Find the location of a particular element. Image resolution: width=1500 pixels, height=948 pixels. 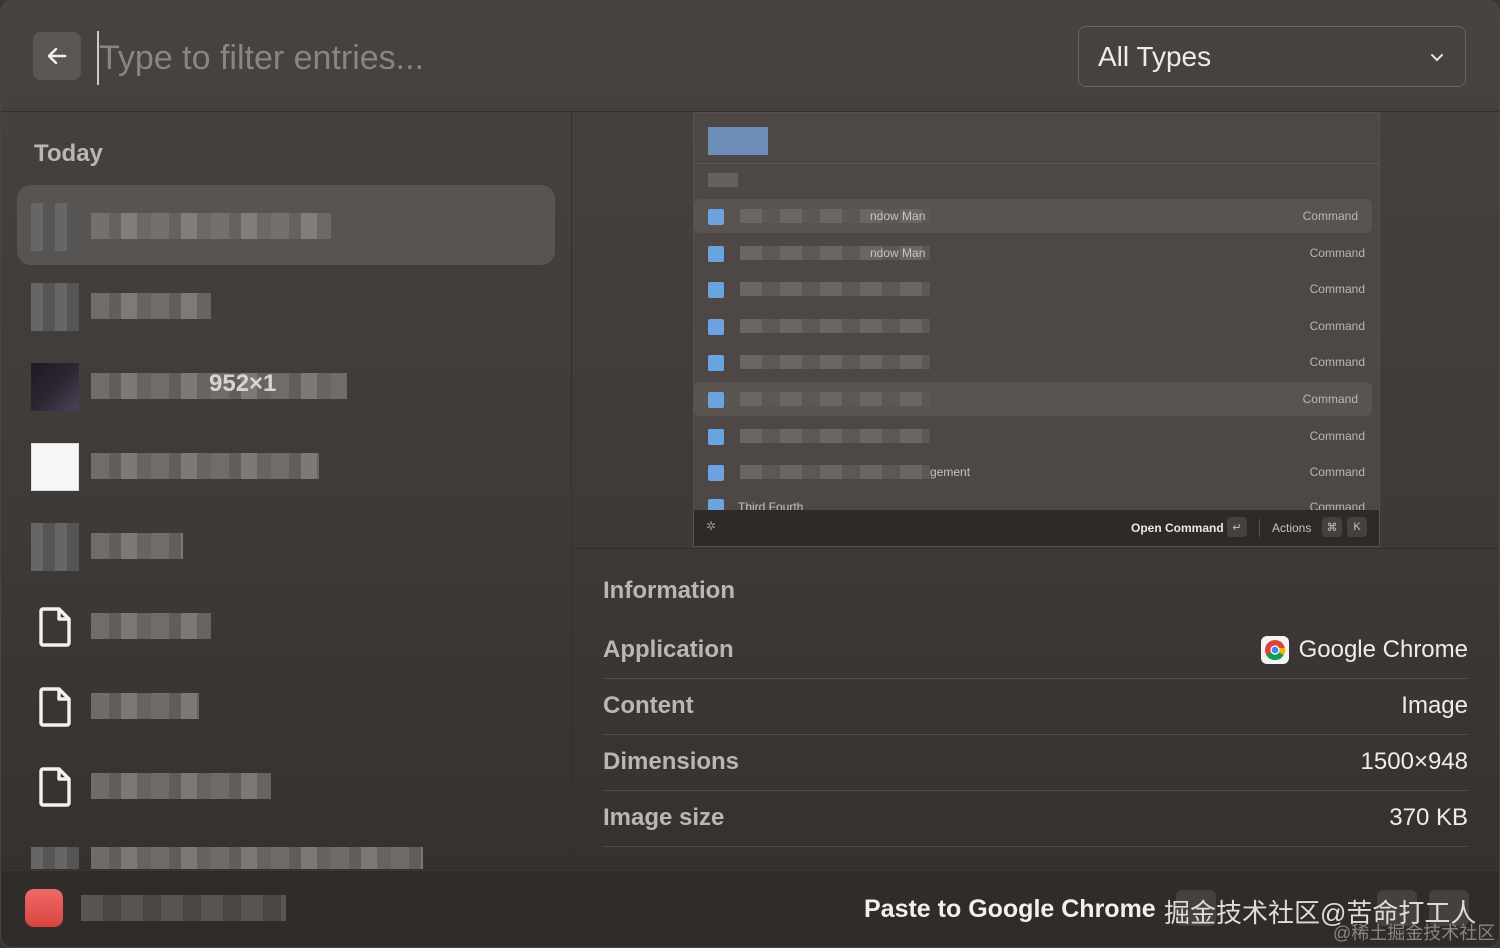

actions-label: Actions is located at coordinates (1292, 528).